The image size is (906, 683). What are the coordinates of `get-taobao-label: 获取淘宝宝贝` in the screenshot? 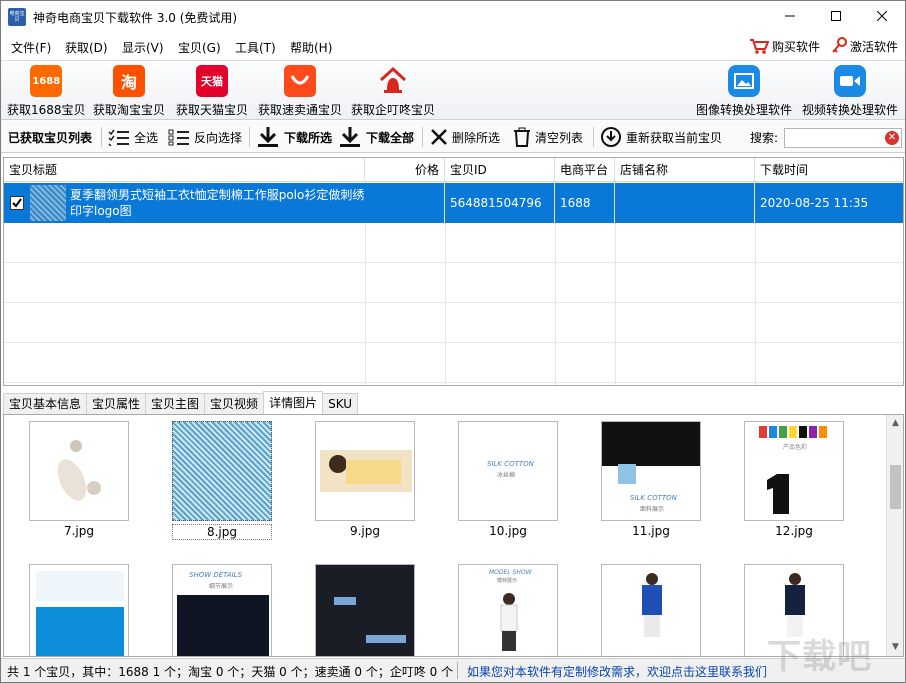 It's located at (129, 110).